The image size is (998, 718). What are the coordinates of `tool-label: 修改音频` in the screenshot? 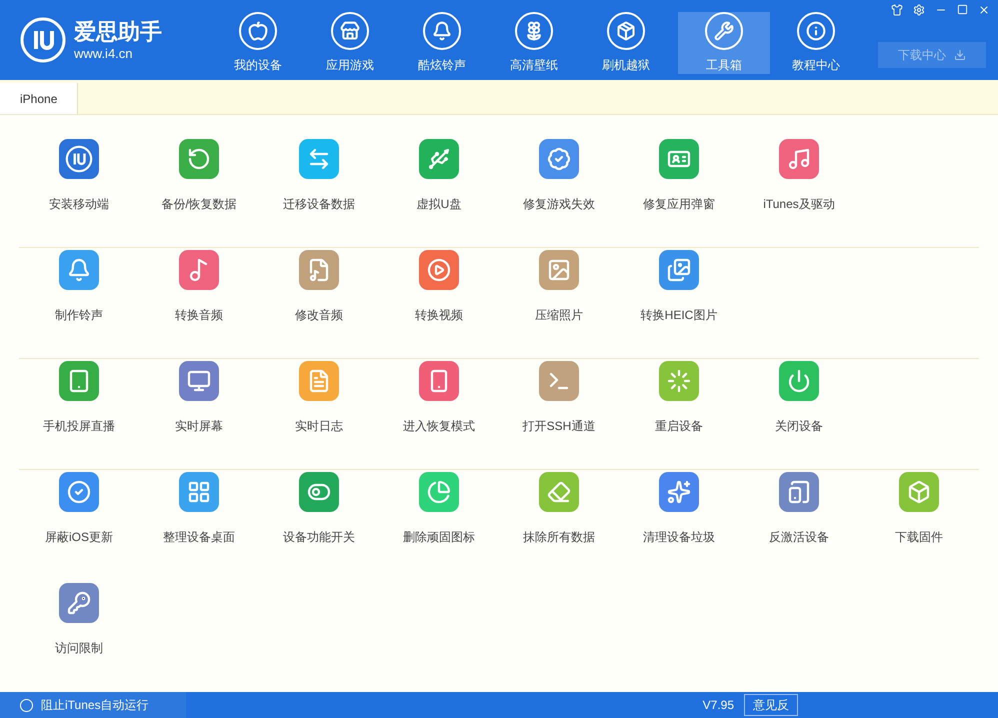 It's located at (319, 315).